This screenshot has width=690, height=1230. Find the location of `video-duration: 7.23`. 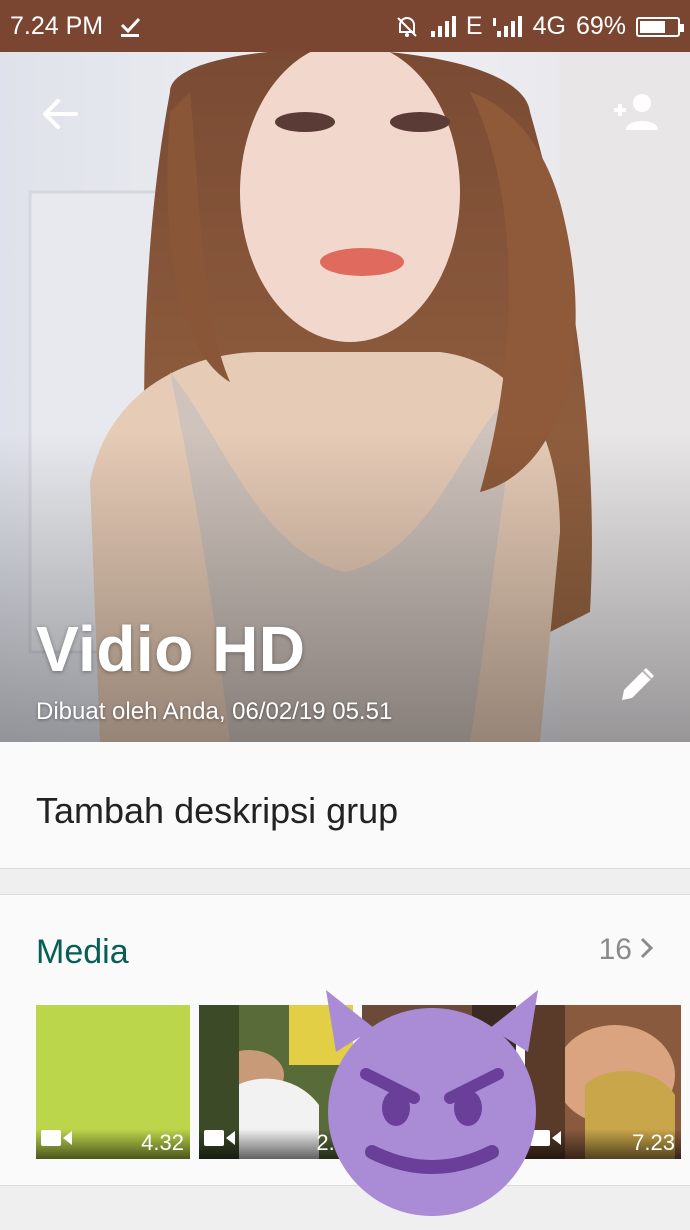

video-duration: 7.23 is located at coordinates (653, 1142).